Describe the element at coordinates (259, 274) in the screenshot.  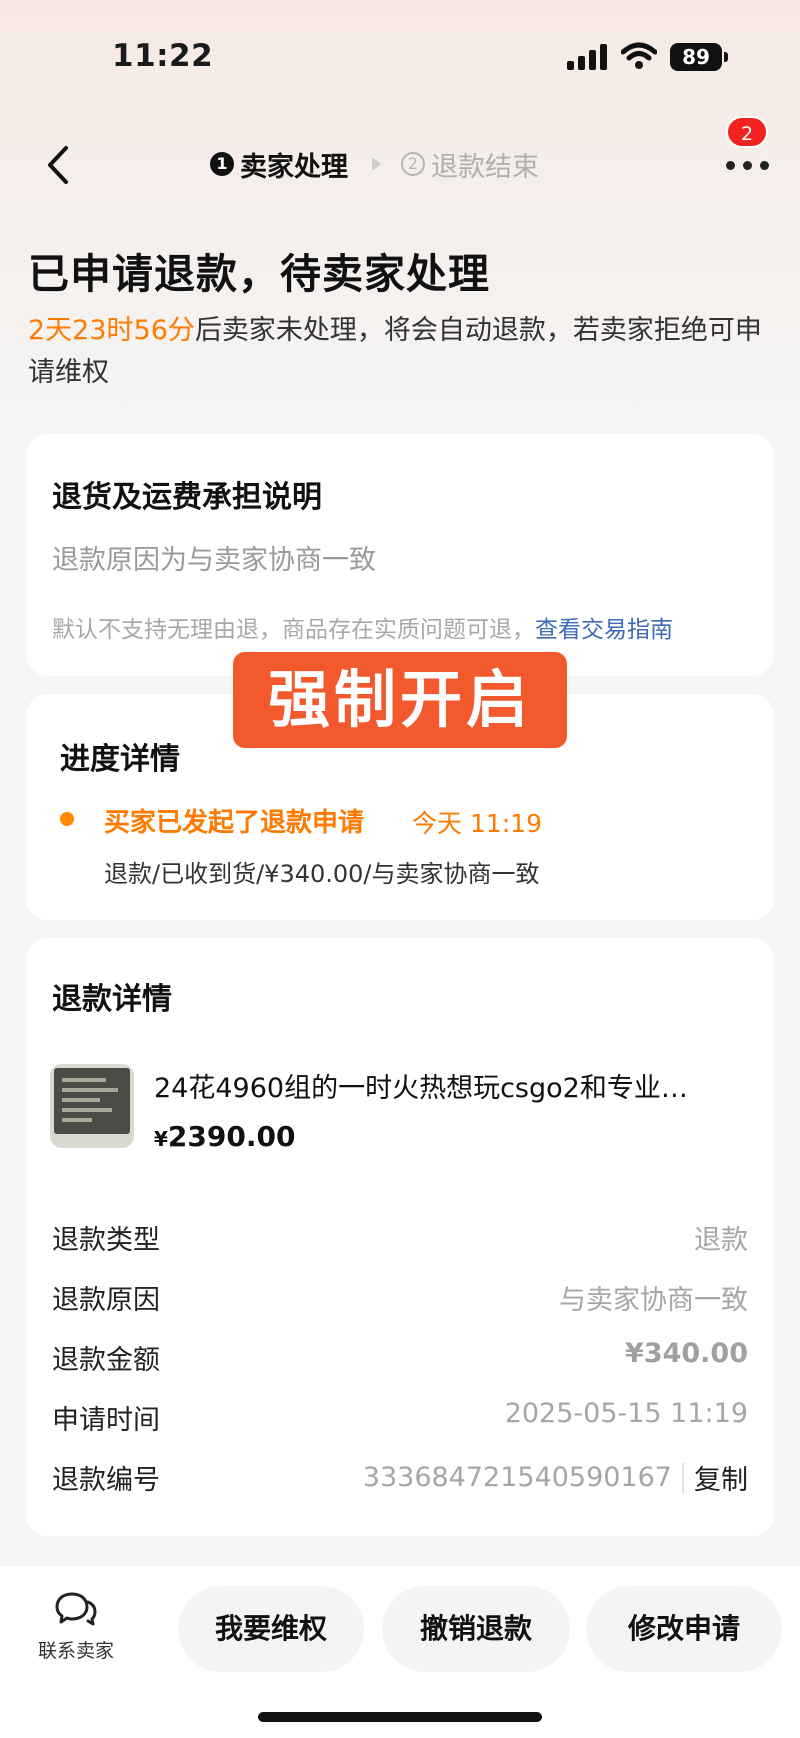
I see `page-title: 已申请退款，待卖家处理` at that location.